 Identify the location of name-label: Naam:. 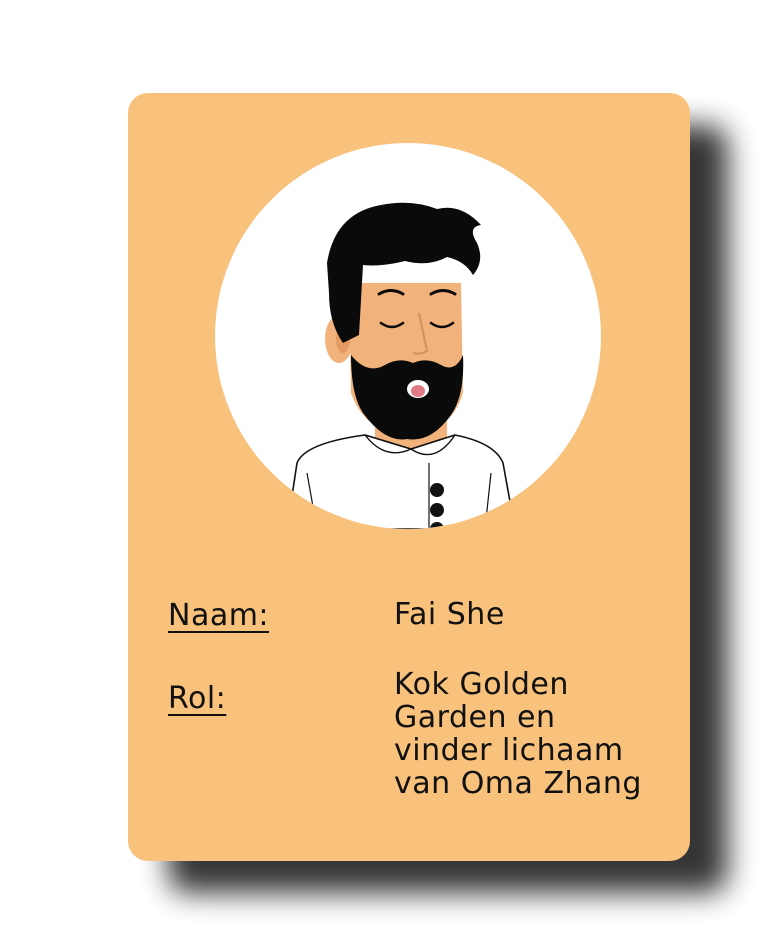
(219, 615).